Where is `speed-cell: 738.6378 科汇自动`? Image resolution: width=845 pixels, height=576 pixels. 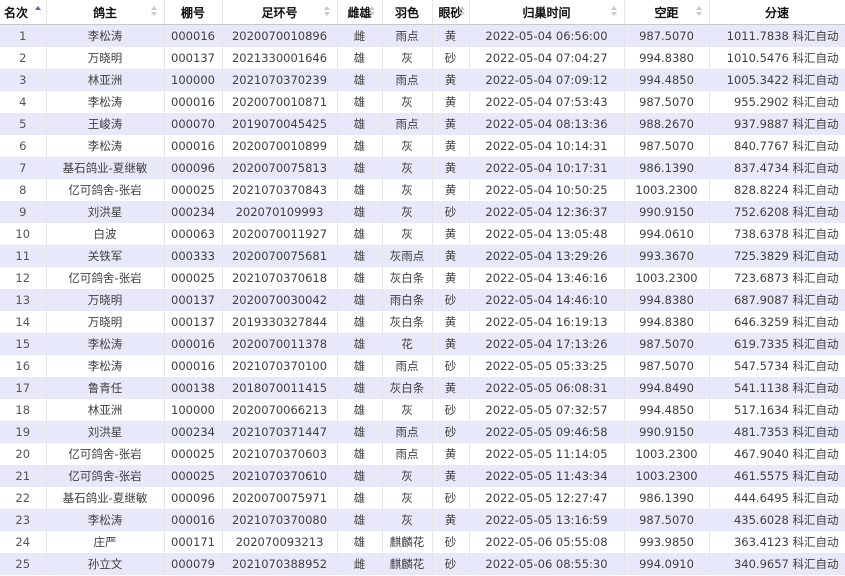
speed-cell: 738.6378 科汇自动 is located at coordinates (777, 234).